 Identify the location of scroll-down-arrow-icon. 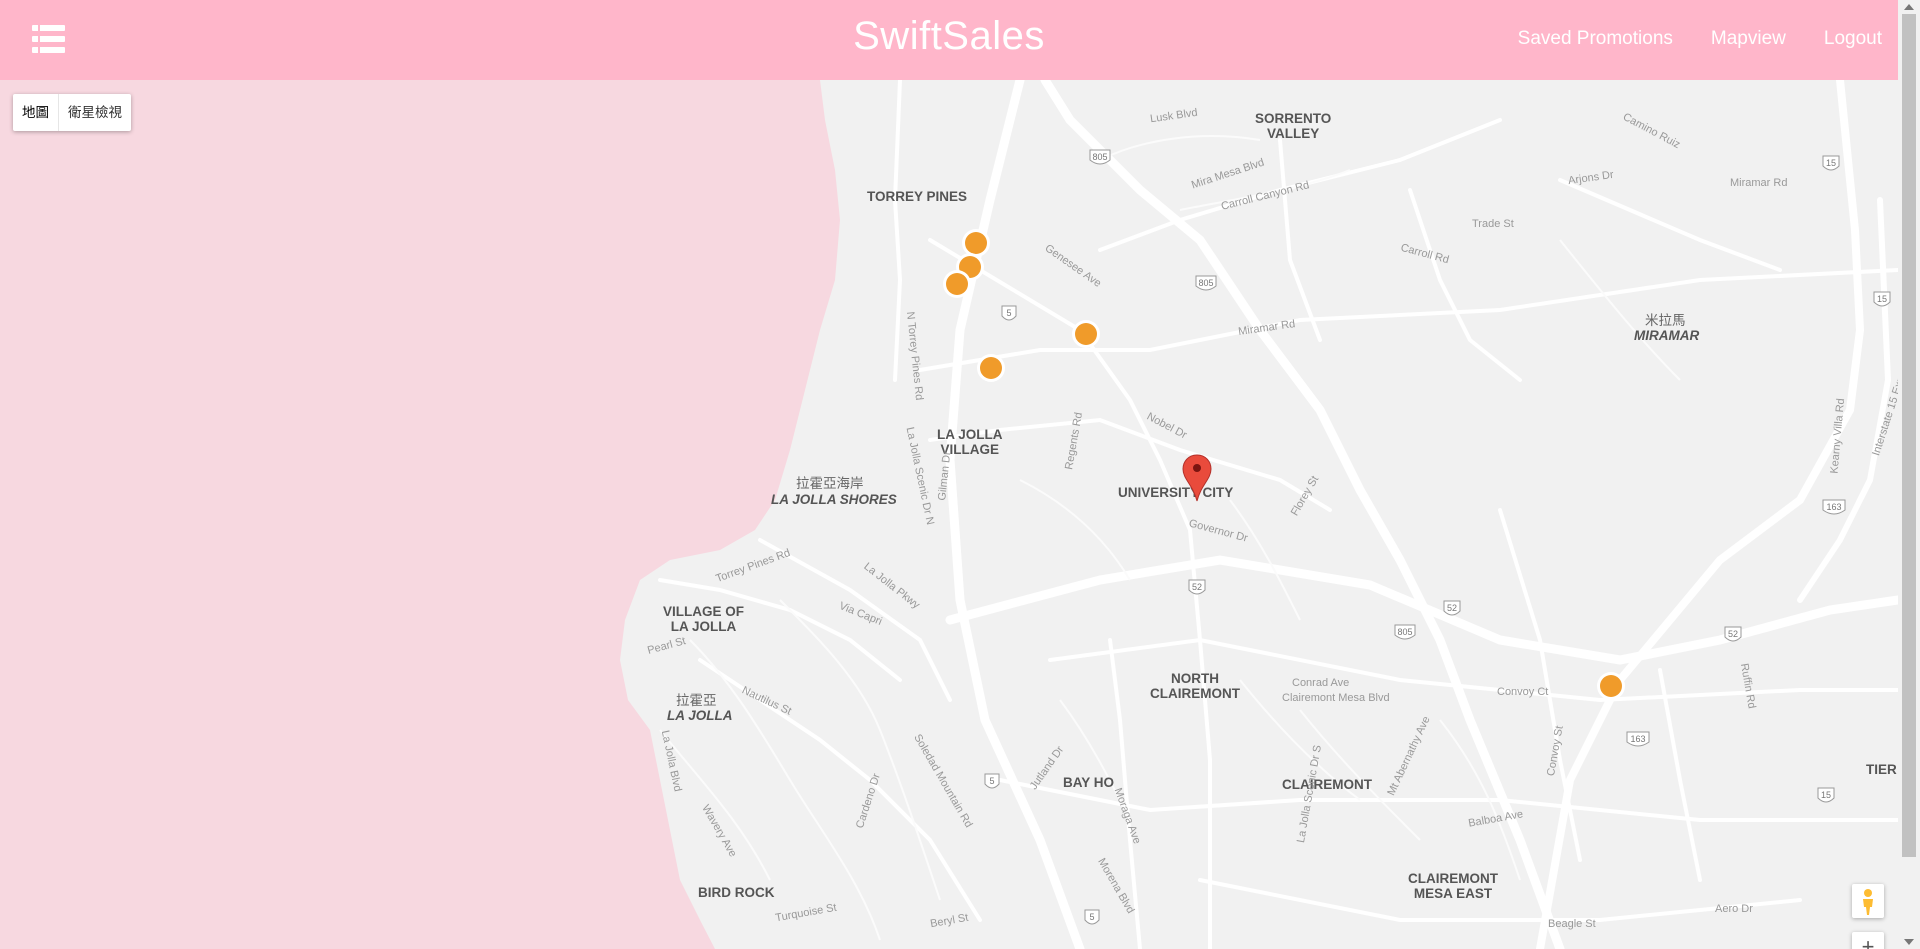
(1909, 942).